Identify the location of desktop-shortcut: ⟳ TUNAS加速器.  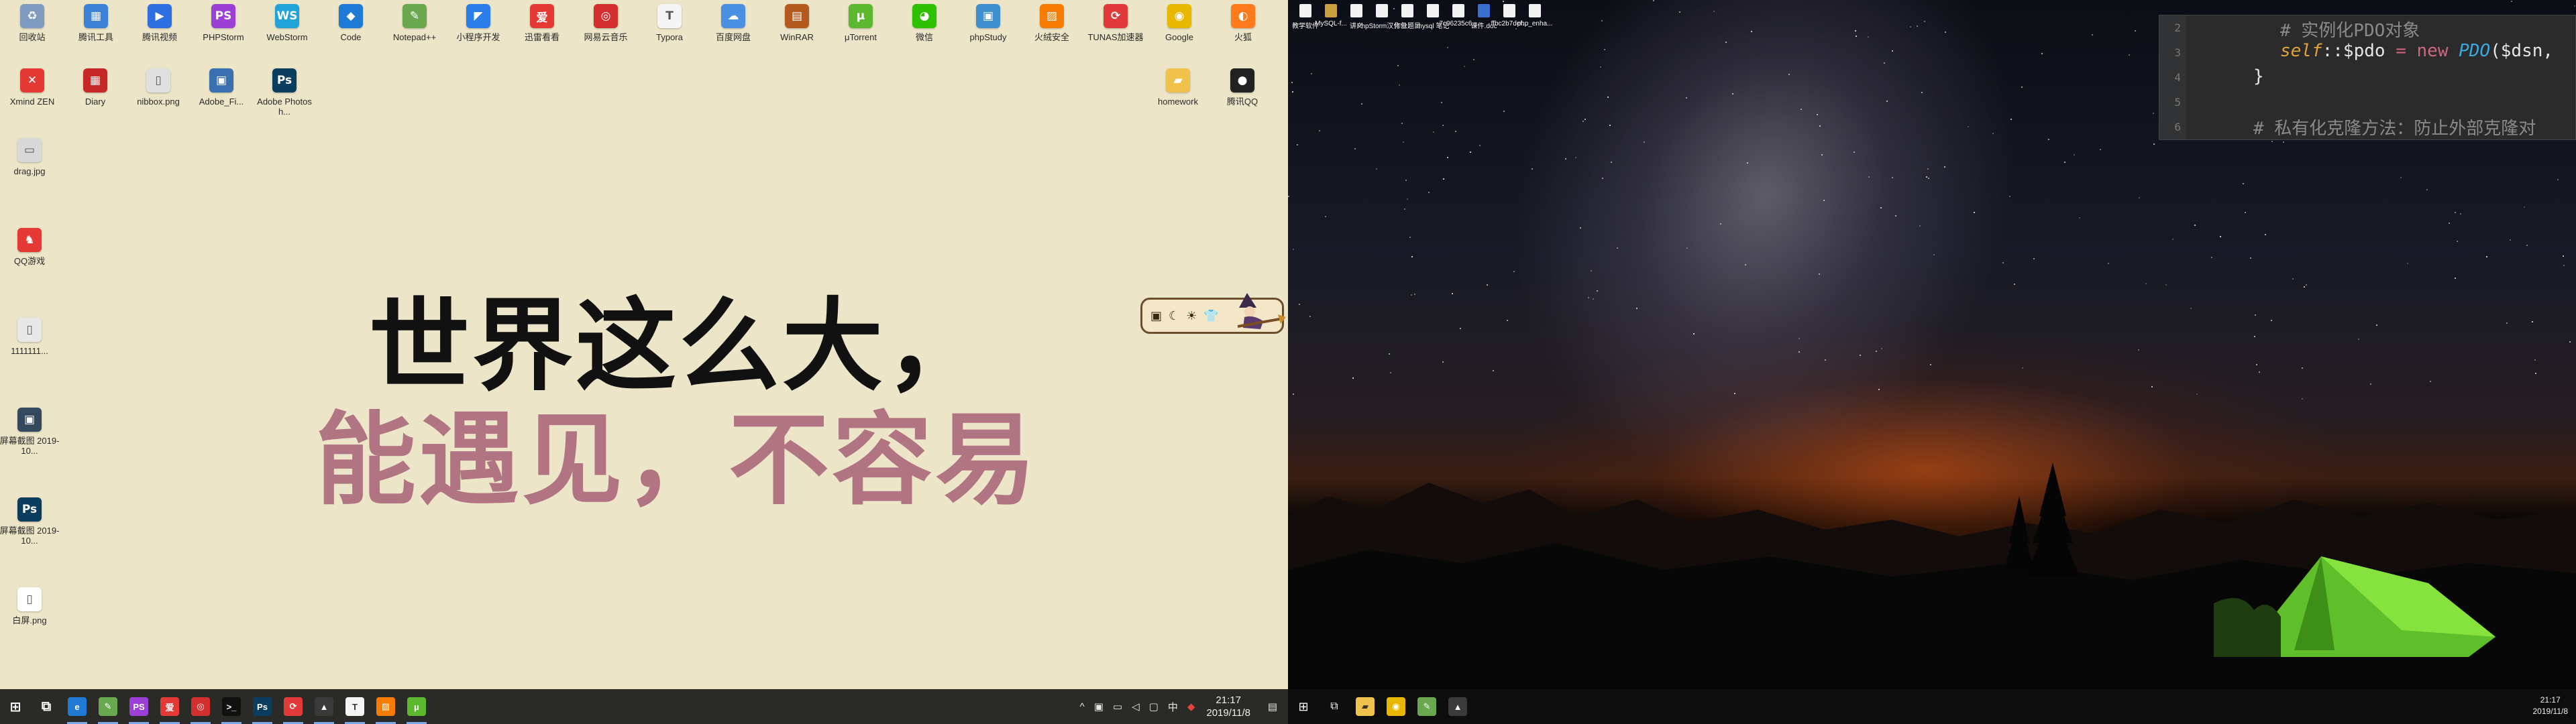
(1115, 28).